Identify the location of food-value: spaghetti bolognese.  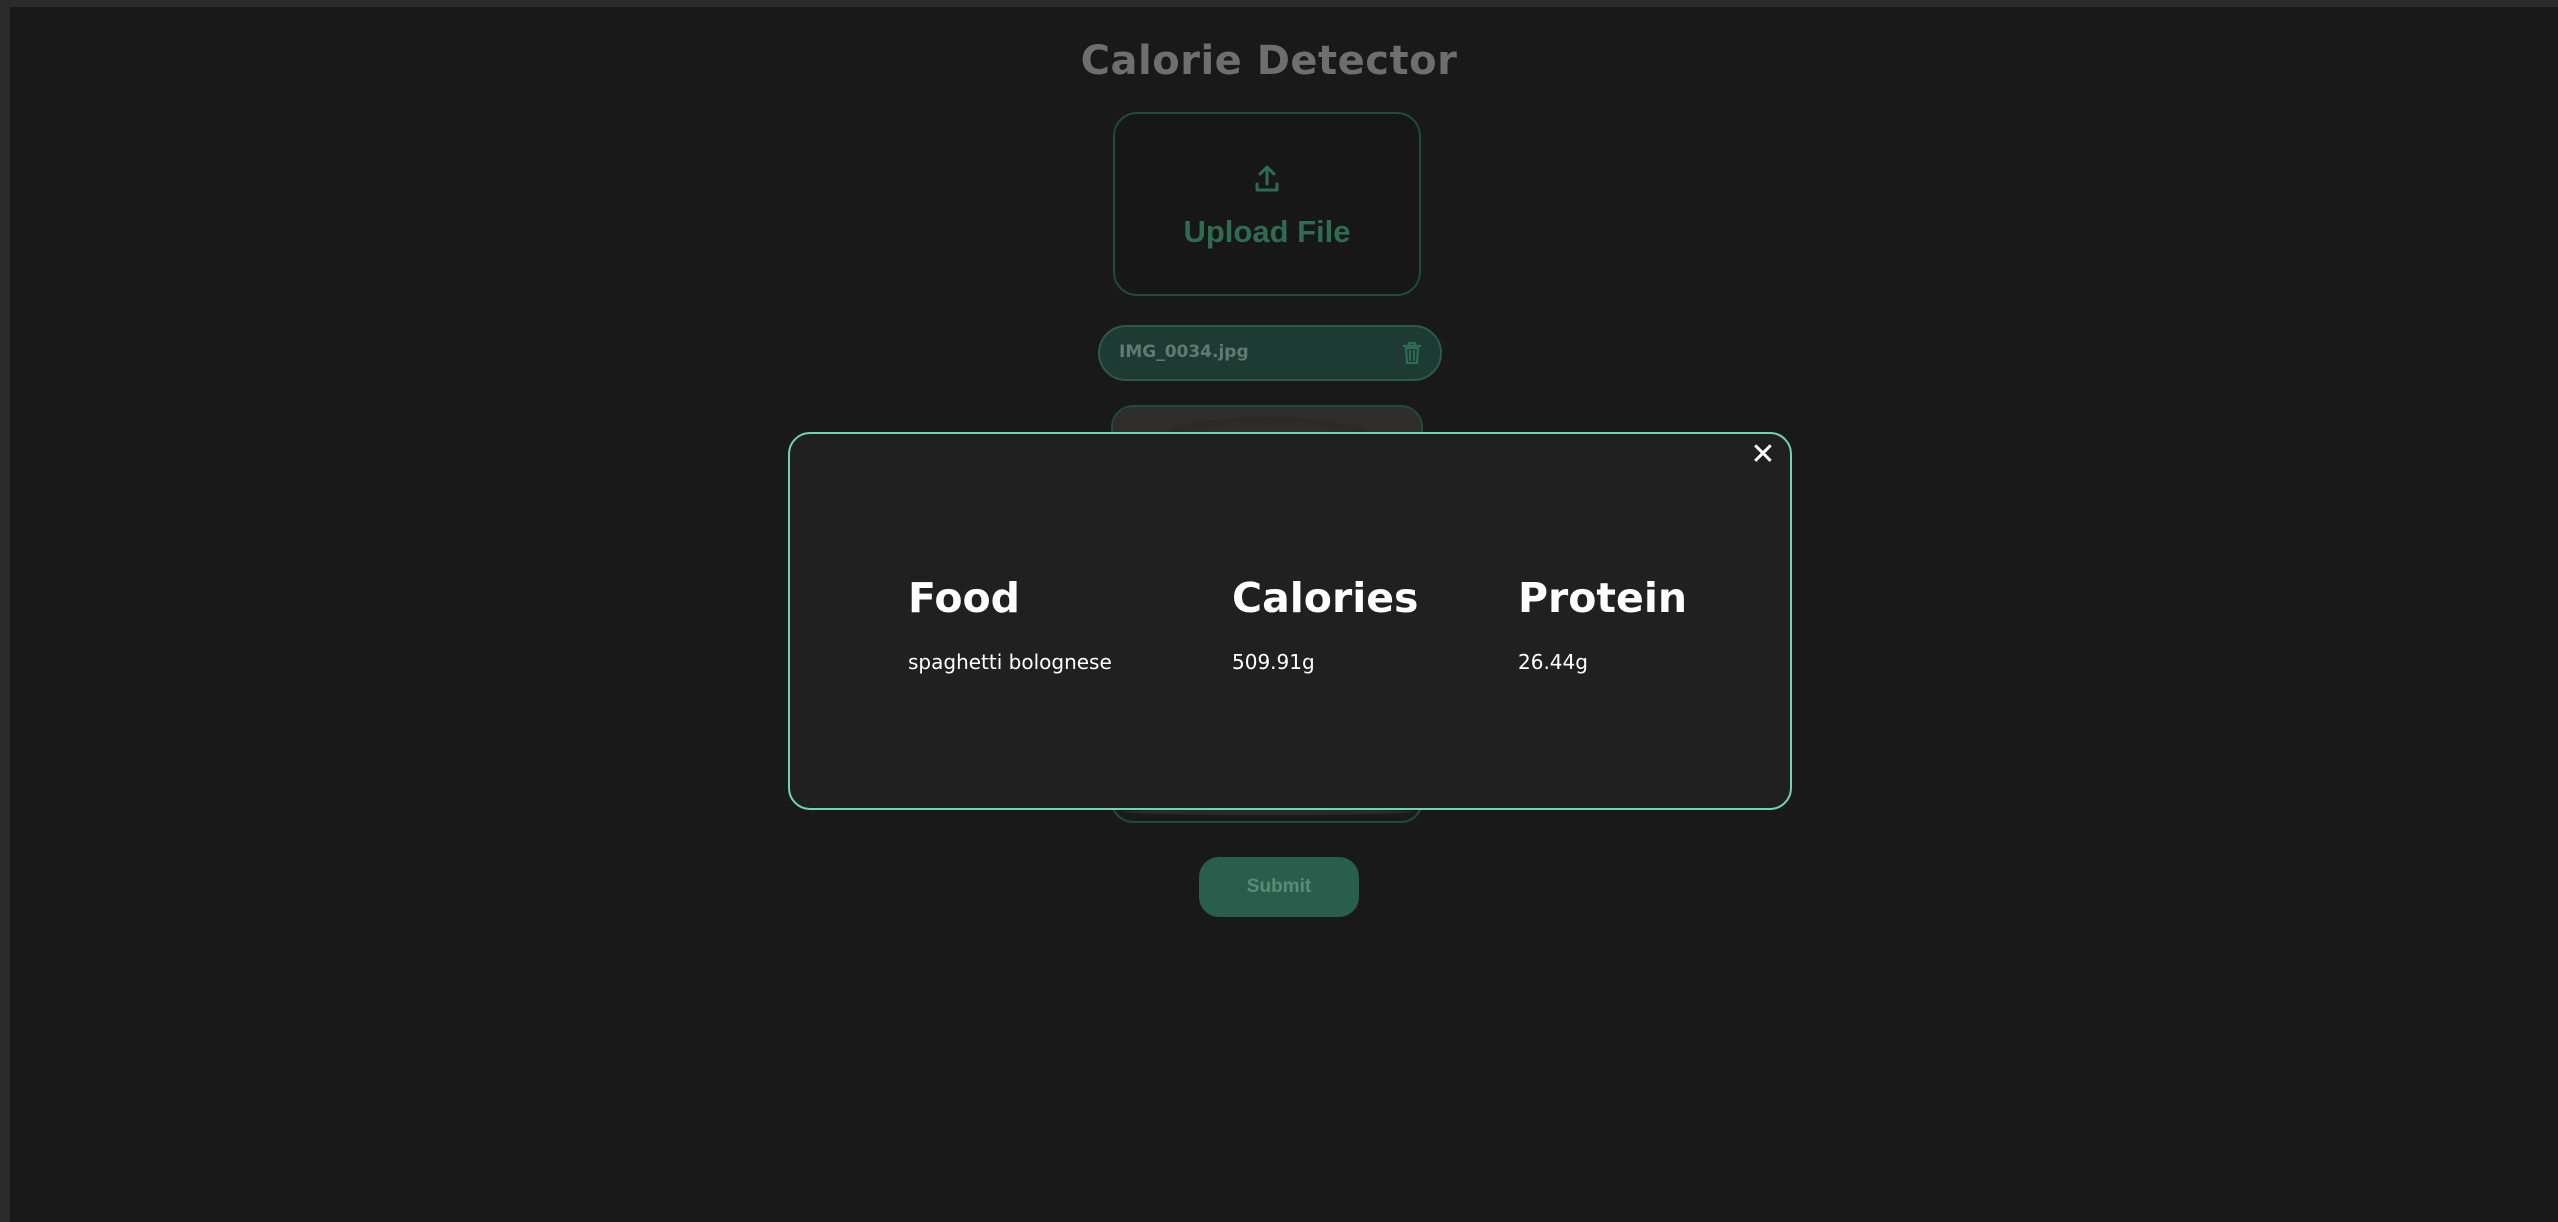
(1010, 662).